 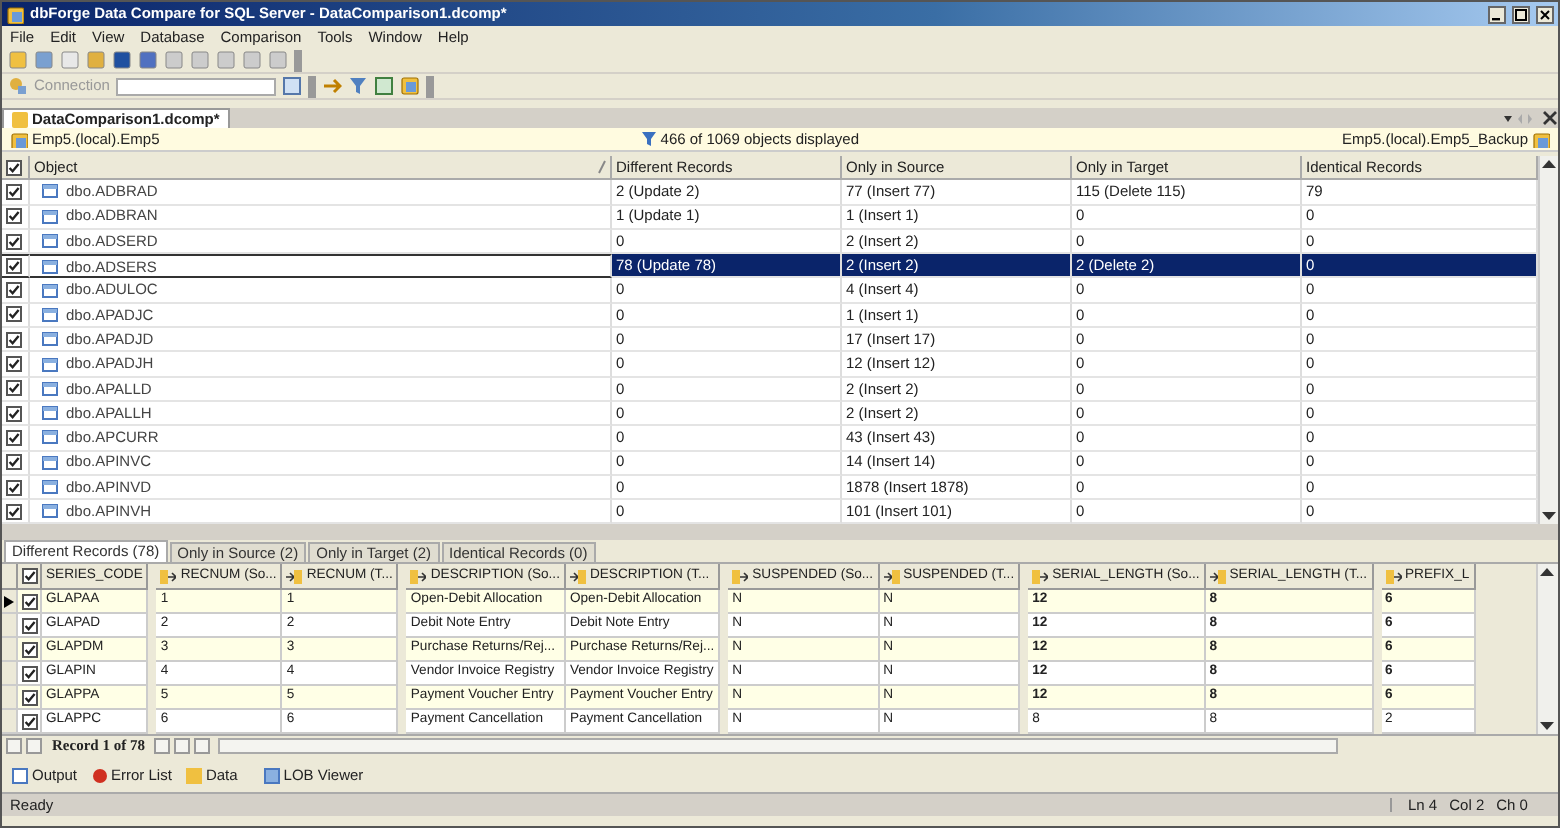 What do you see at coordinates (99, 776) in the screenshot?
I see `error-icon` at bounding box center [99, 776].